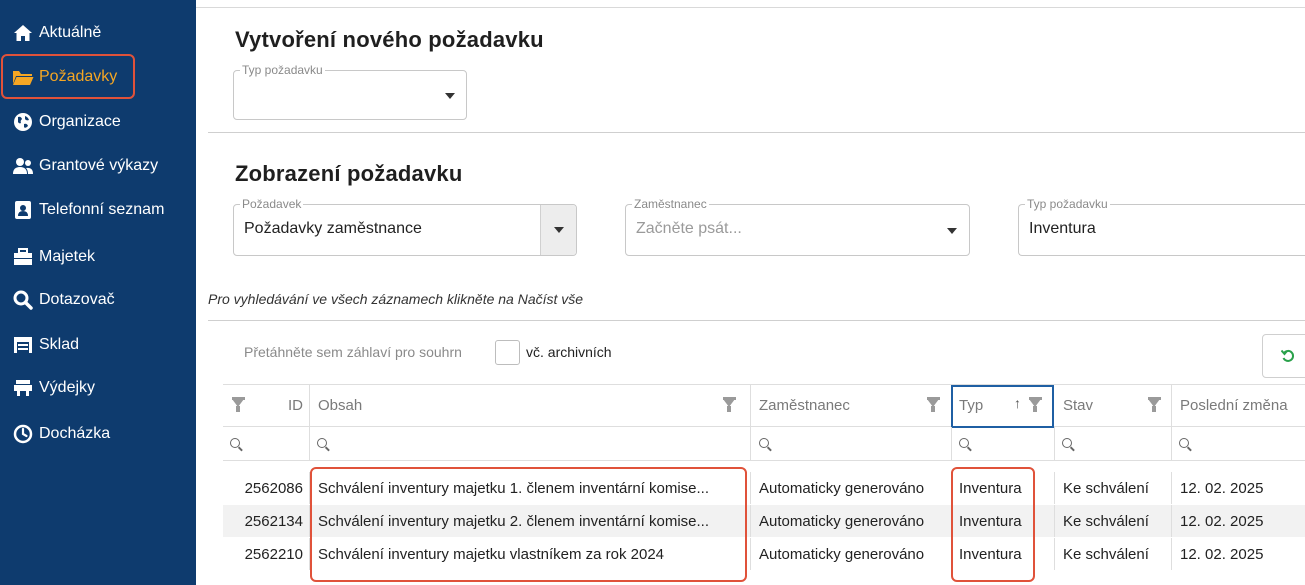 The height and width of the screenshot is (585, 1305). I want to click on grid-filter-row, so click(764, 444).